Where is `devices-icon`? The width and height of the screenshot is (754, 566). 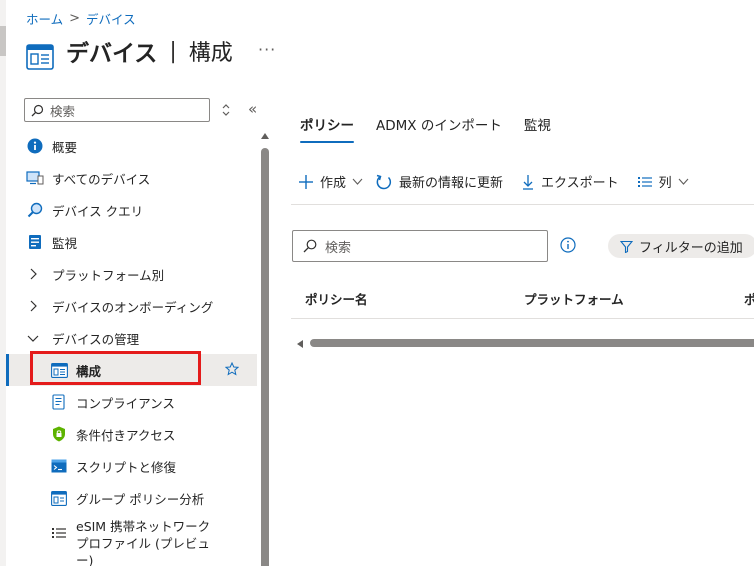 devices-icon is located at coordinates (35, 178).